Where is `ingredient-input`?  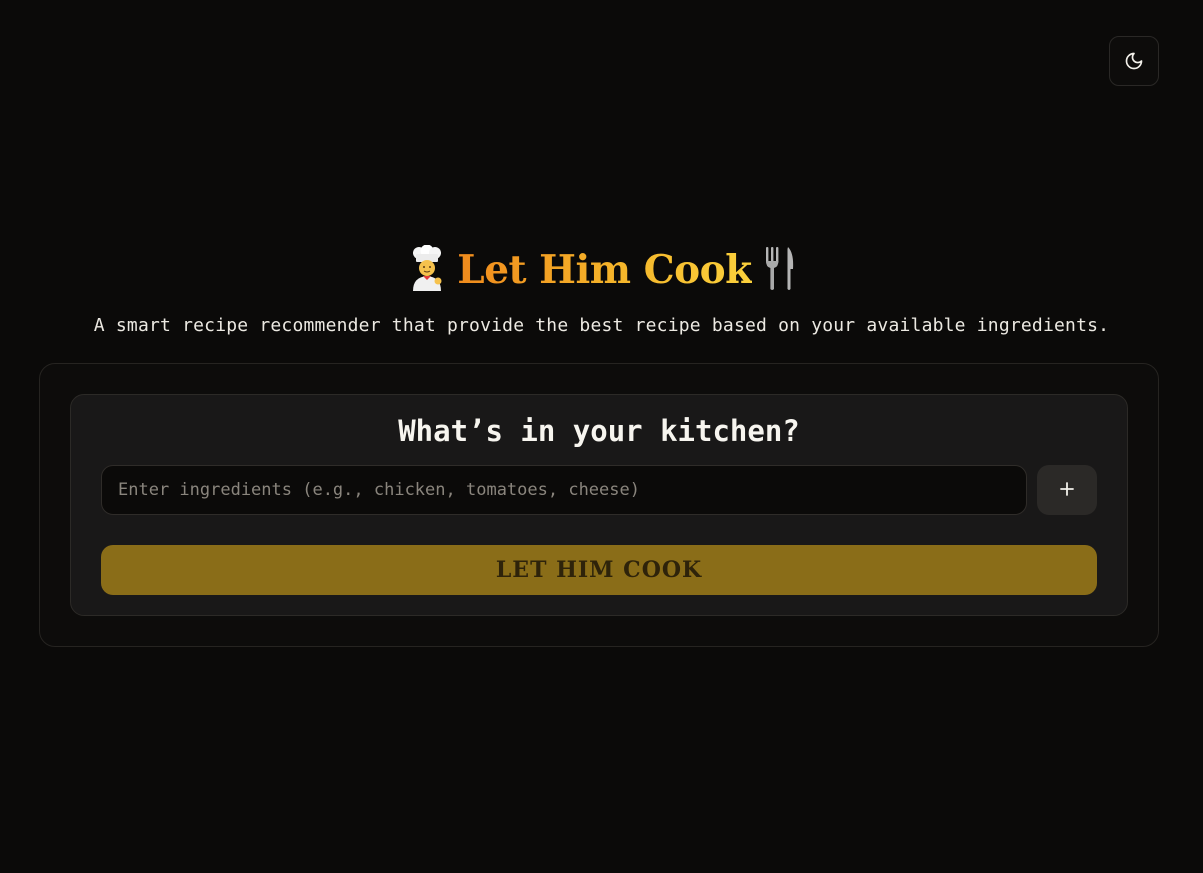 ingredient-input is located at coordinates (564, 490).